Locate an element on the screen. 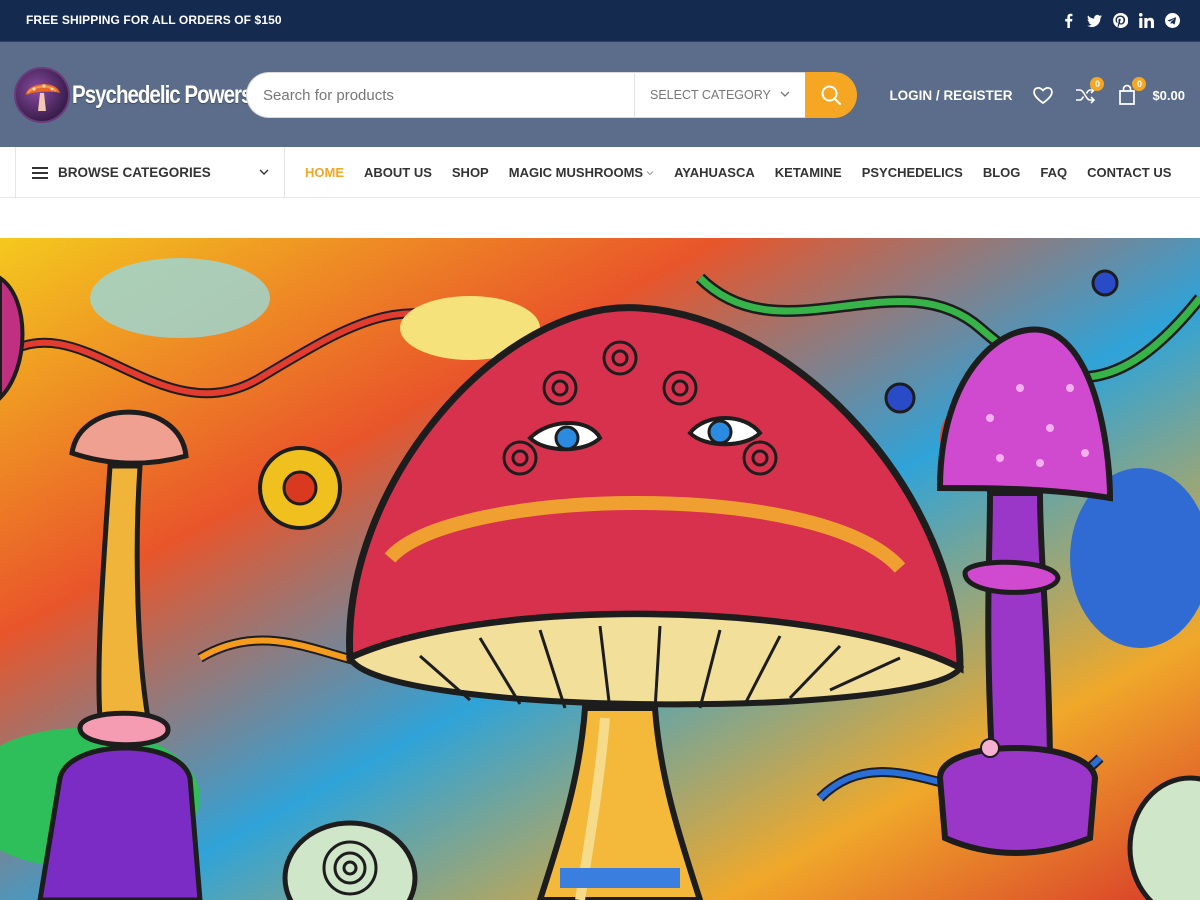  cart-count-badge: 0 is located at coordinates (1139, 84).